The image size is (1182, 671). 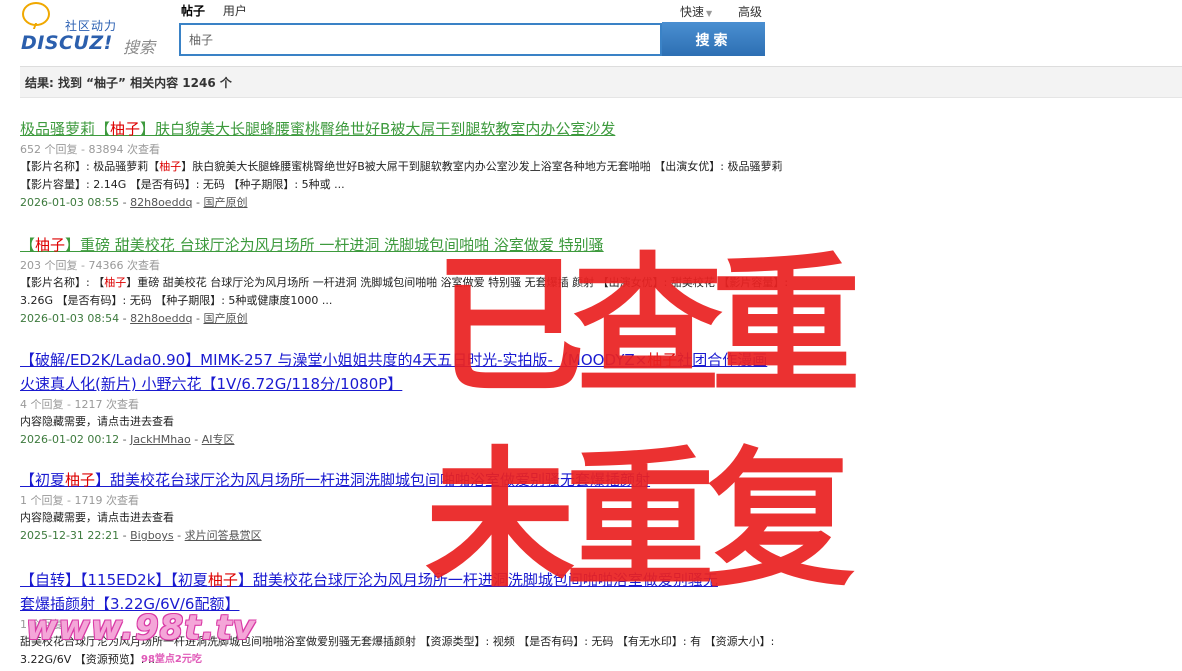 I want to click on result-footer: 2026-01-03 08:55 - 82h8oeddq - 国产原创, so click(x=134, y=202).